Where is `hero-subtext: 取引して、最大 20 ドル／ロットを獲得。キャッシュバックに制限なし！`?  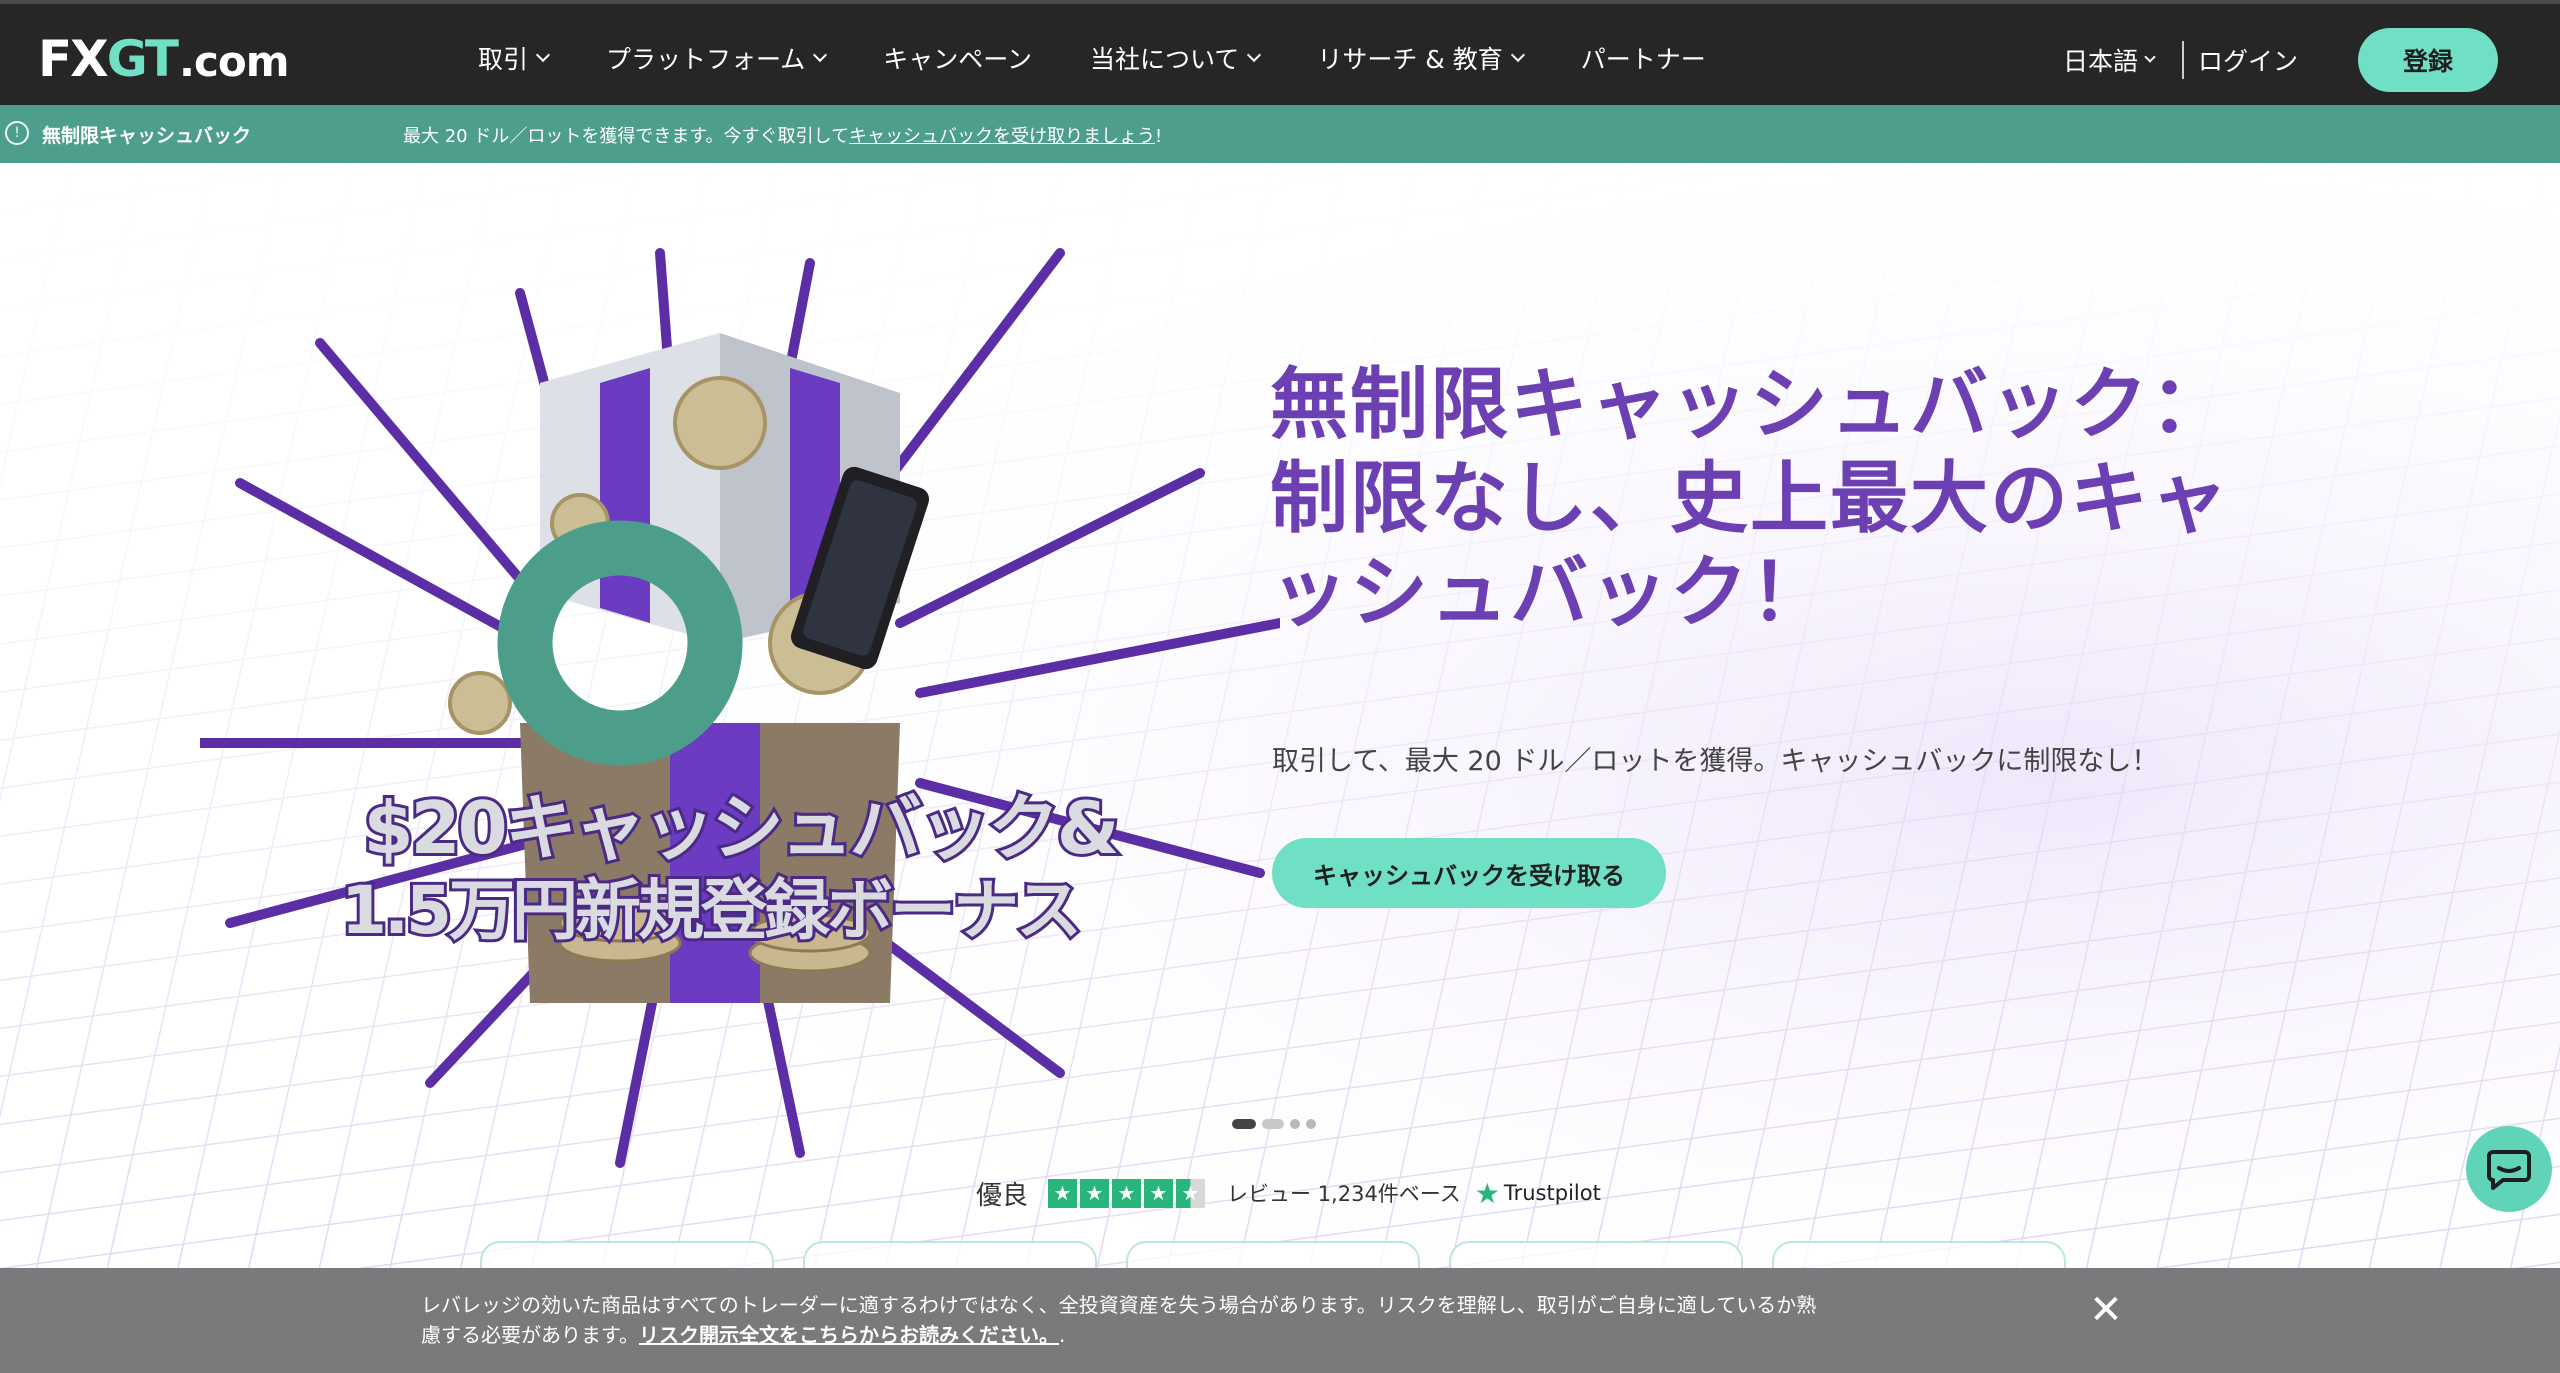
hero-subtext: 取引して、最大 20 ドル／ロットを獲得。キャッシュバックに制限なし！ is located at coordinates (1715, 761).